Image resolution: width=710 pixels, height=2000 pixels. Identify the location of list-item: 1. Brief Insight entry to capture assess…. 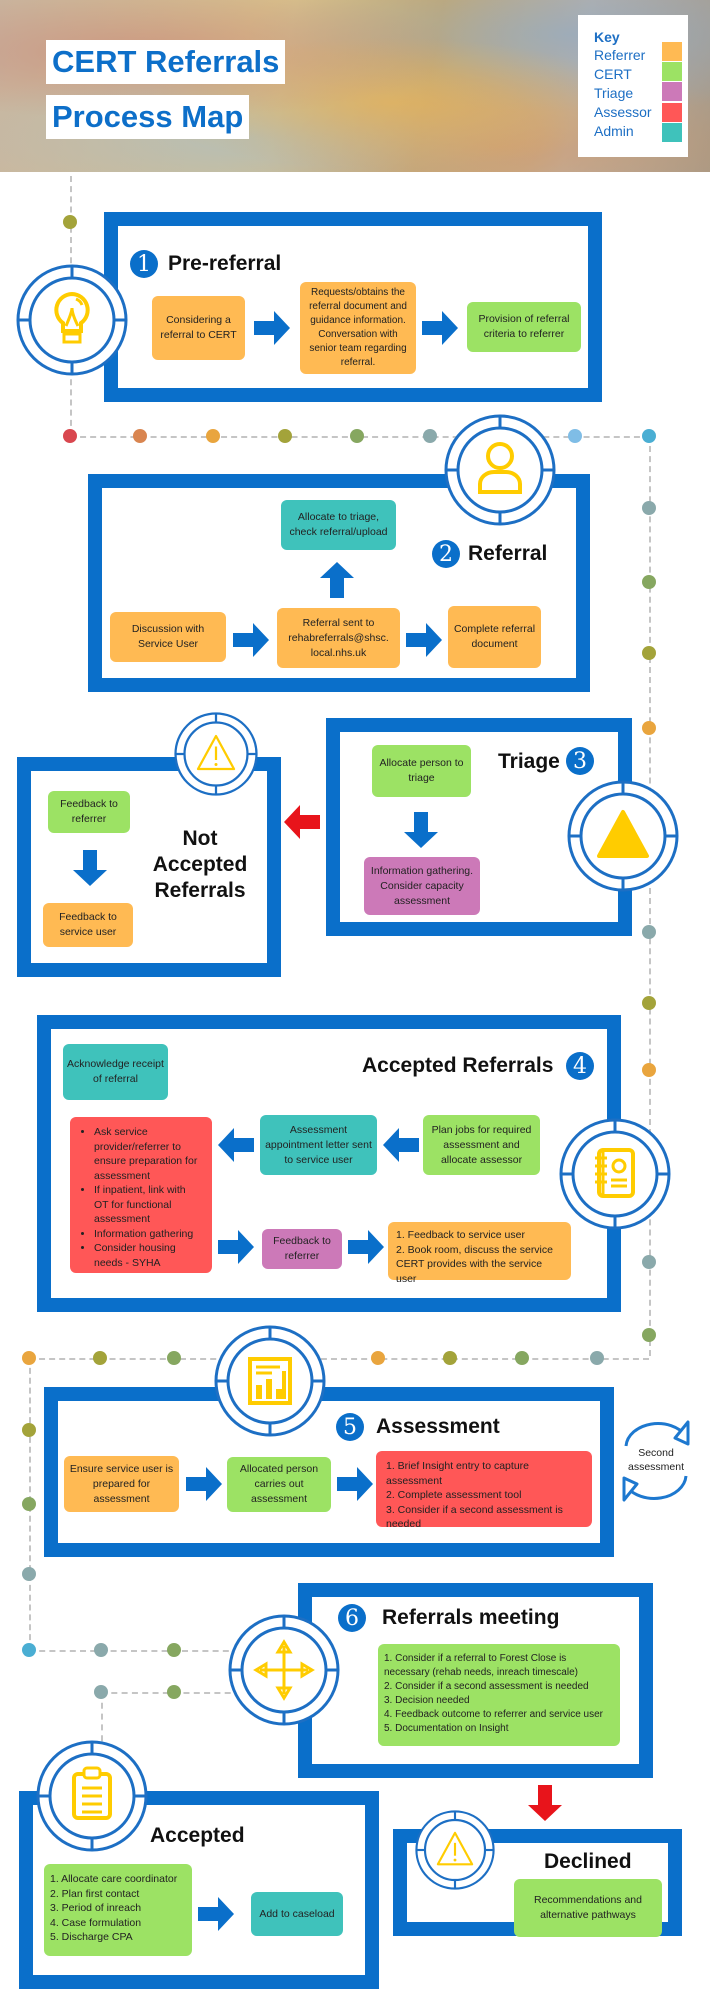
(457, 1473).